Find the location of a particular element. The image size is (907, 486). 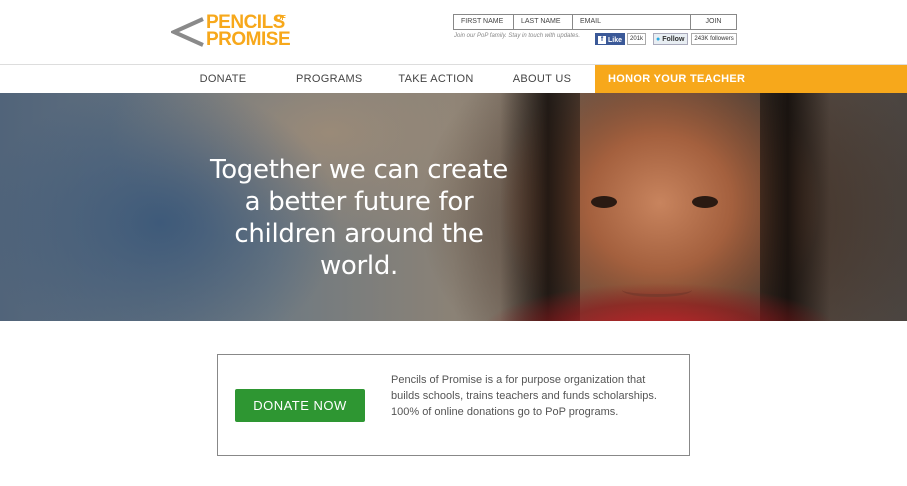

twitter-follow-button: ● Follow is located at coordinates (671, 39).